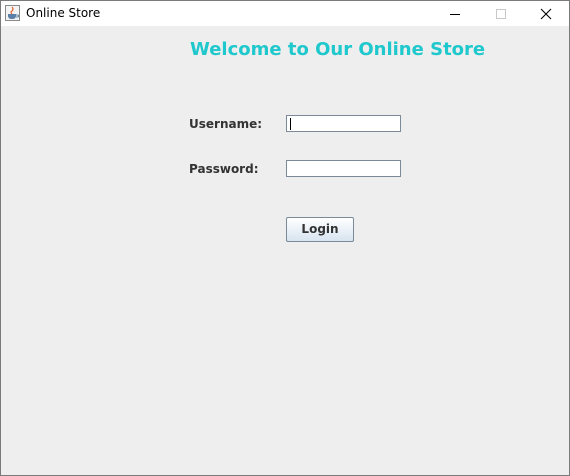 Image resolution: width=570 pixels, height=476 pixels. I want to click on welcome-heading: Welcome to Our Online Store, so click(338, 49).